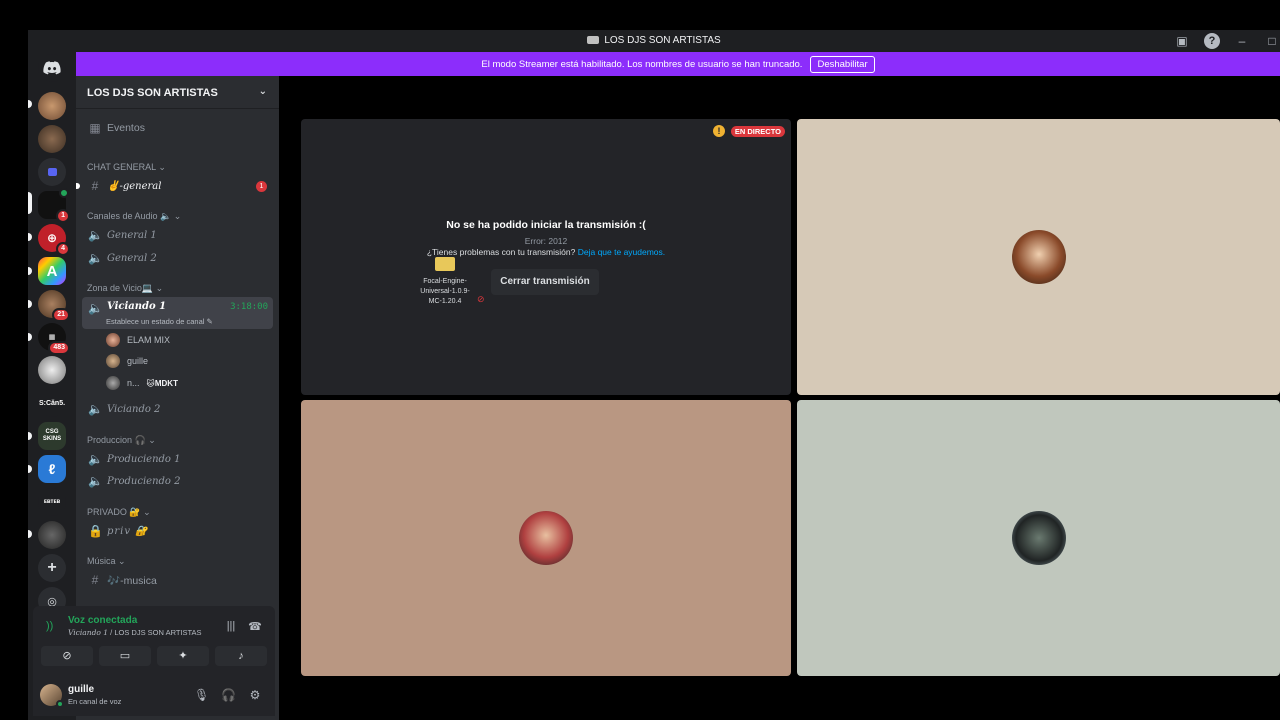 The height and width of the screenshot is (720, 1280). I want to click on channel-produciendo-1: 🔈 Produciendo 1, so click(177, 459).